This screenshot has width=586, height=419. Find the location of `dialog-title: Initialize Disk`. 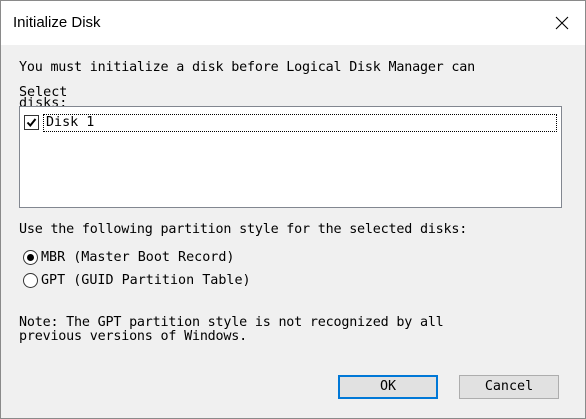

dialog-title: Initialize Disk is located at coordinates (57, 22).